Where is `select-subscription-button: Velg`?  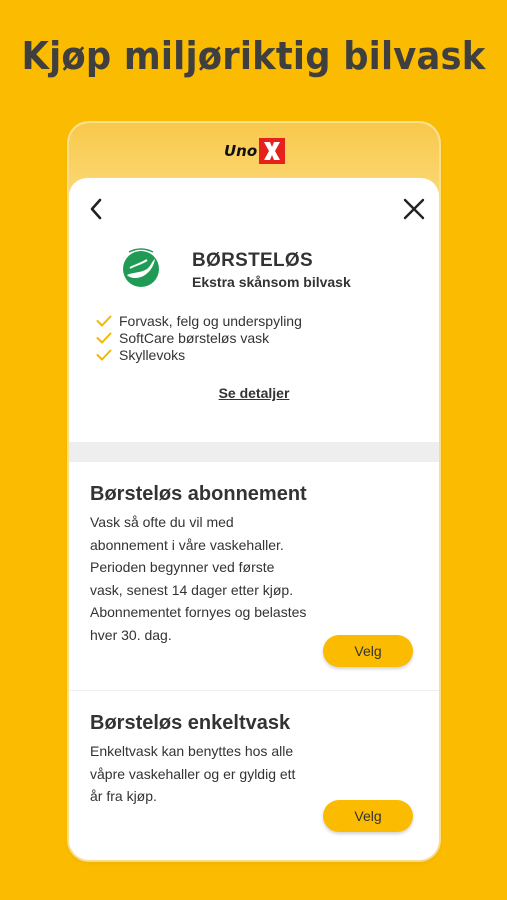
select-subscription-button: Velg is located at coordinates (368, 651).